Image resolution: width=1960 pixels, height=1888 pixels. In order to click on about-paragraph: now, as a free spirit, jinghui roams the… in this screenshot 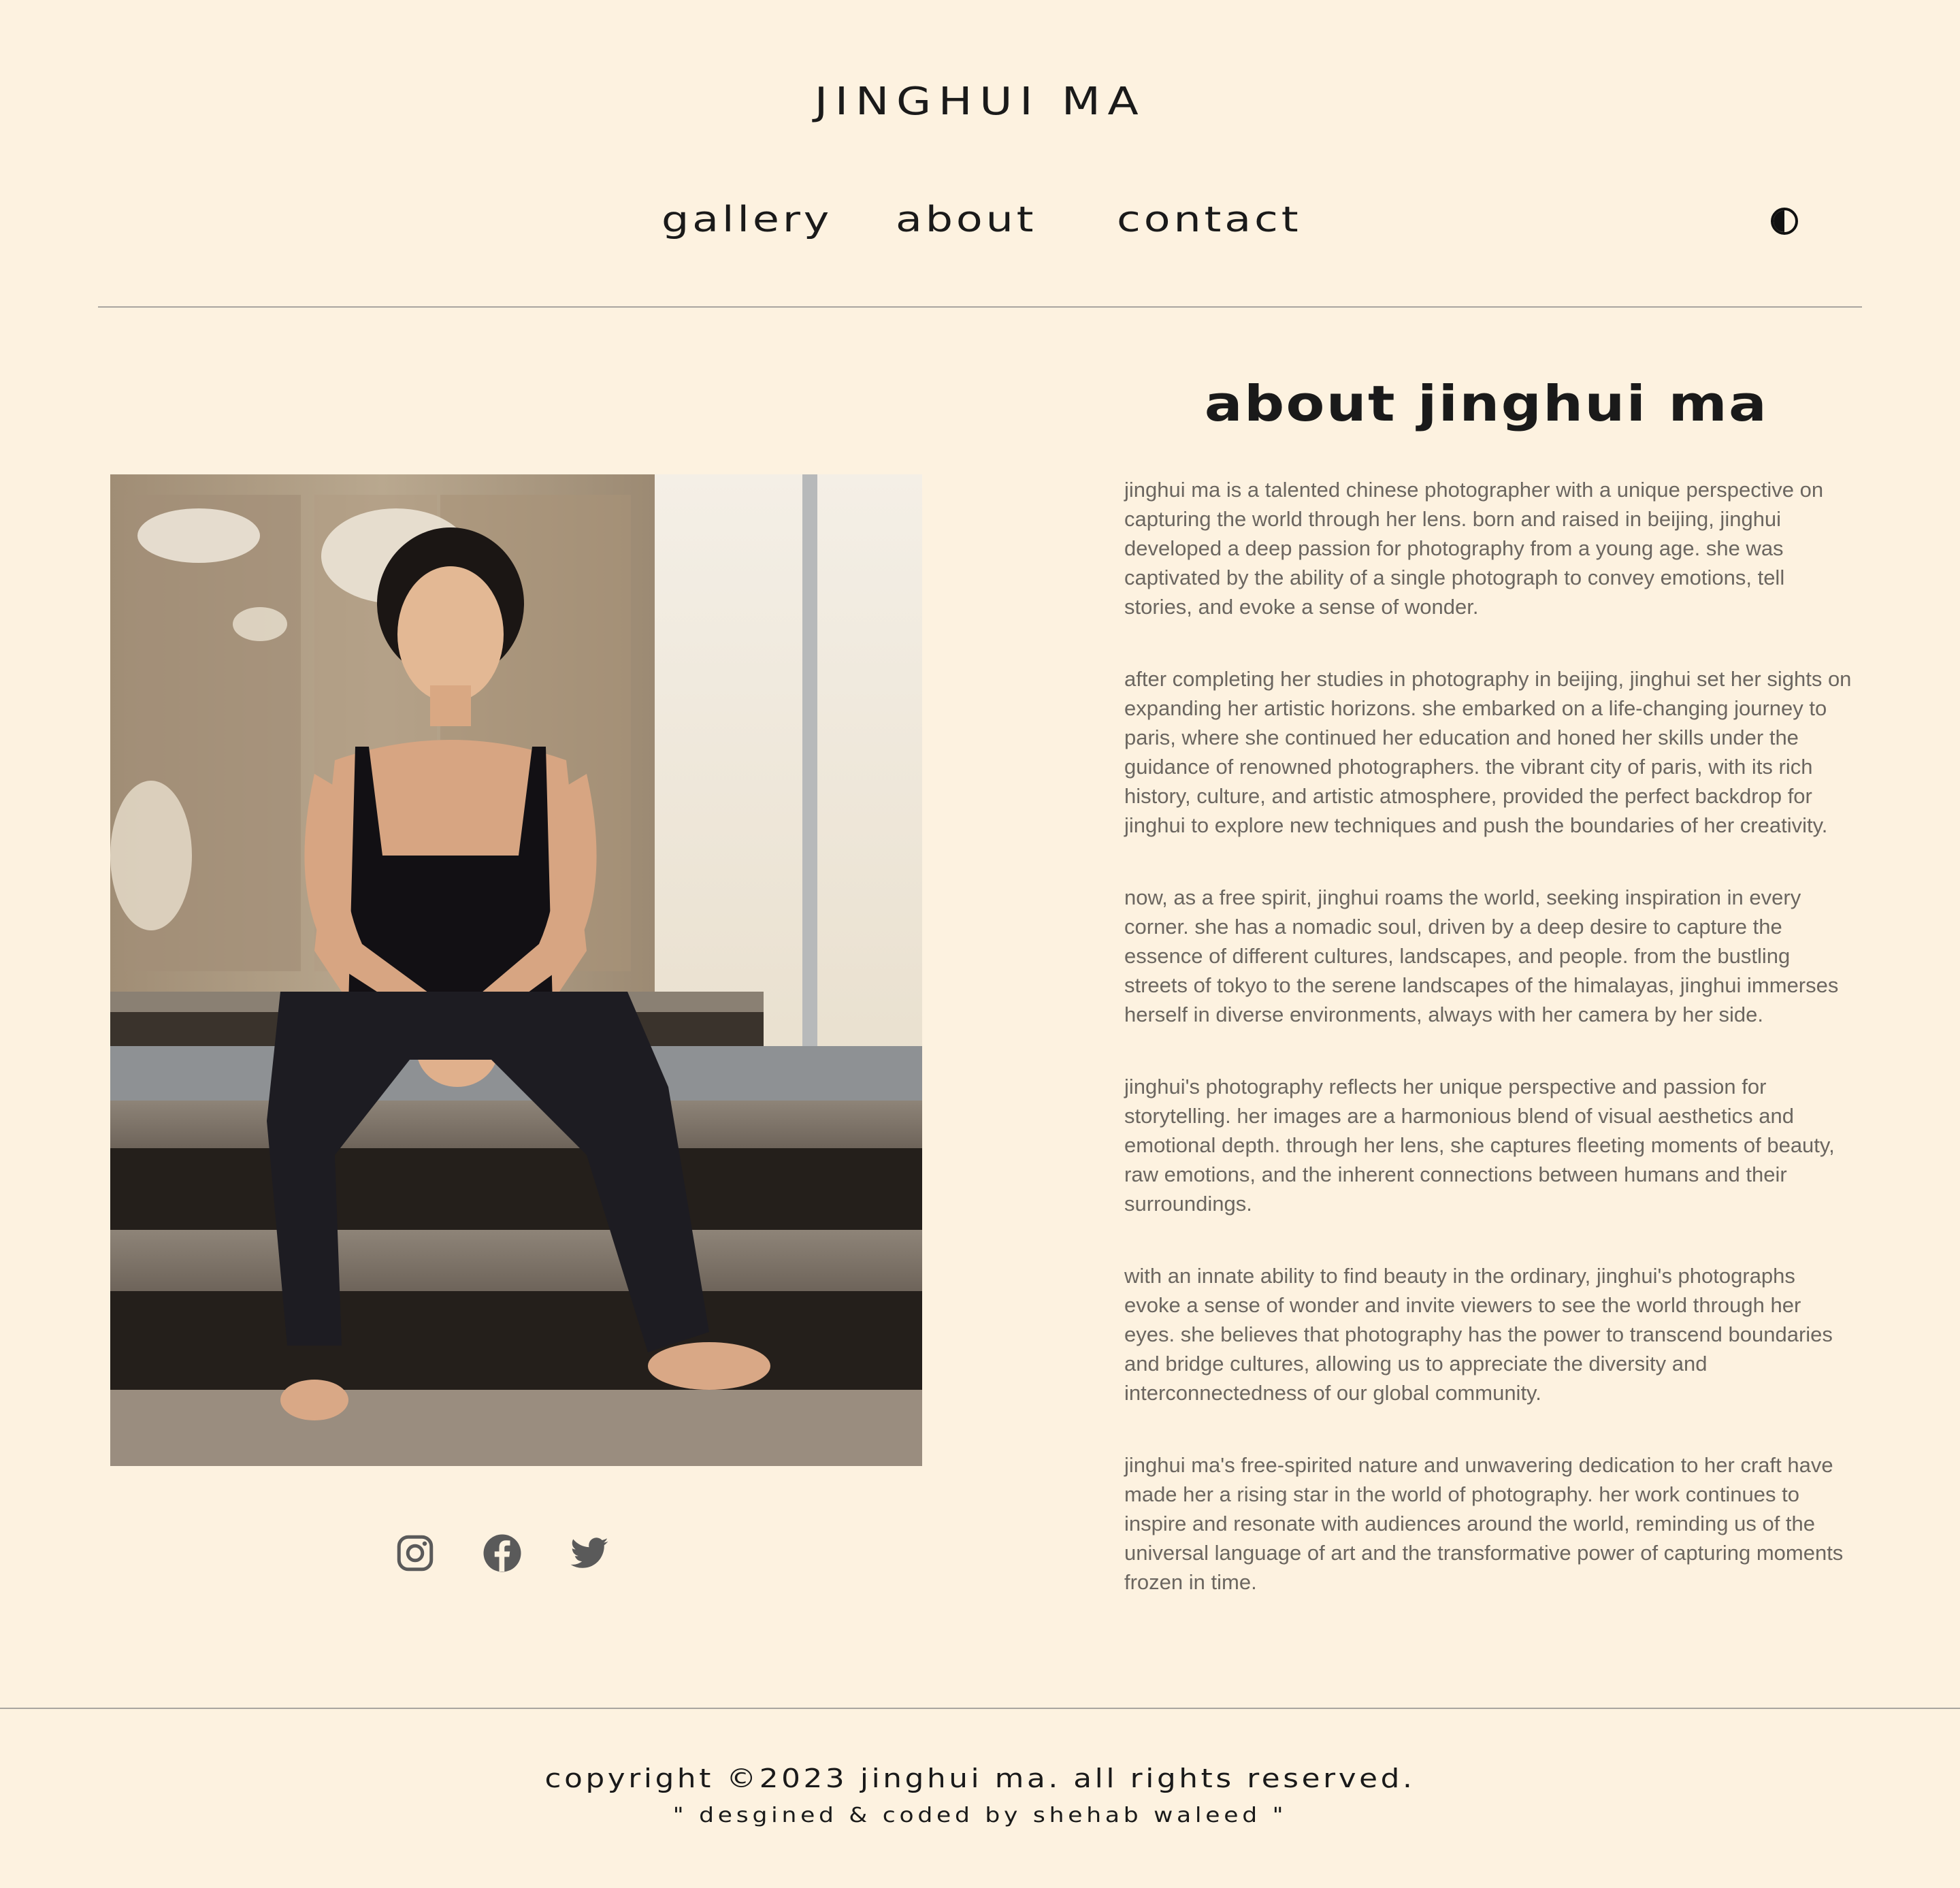, I will do `click(1482, 955)`.